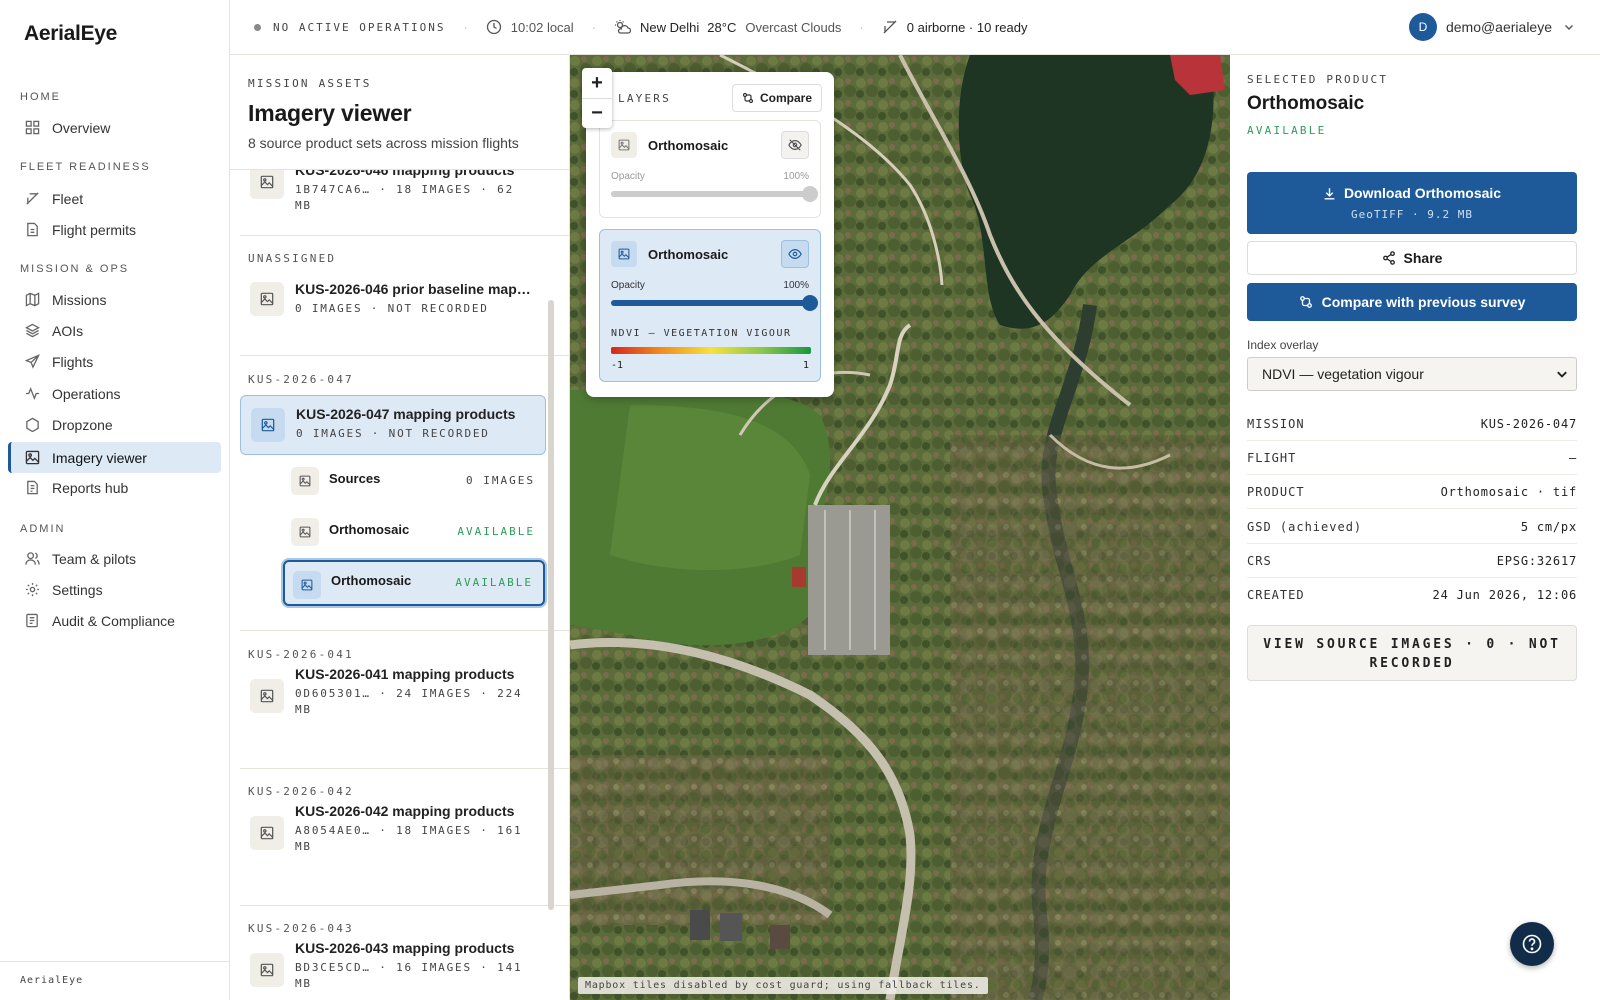  Describe the element at coordinates (795, 254) in the screenshot. I see `eye-icon` at that location.